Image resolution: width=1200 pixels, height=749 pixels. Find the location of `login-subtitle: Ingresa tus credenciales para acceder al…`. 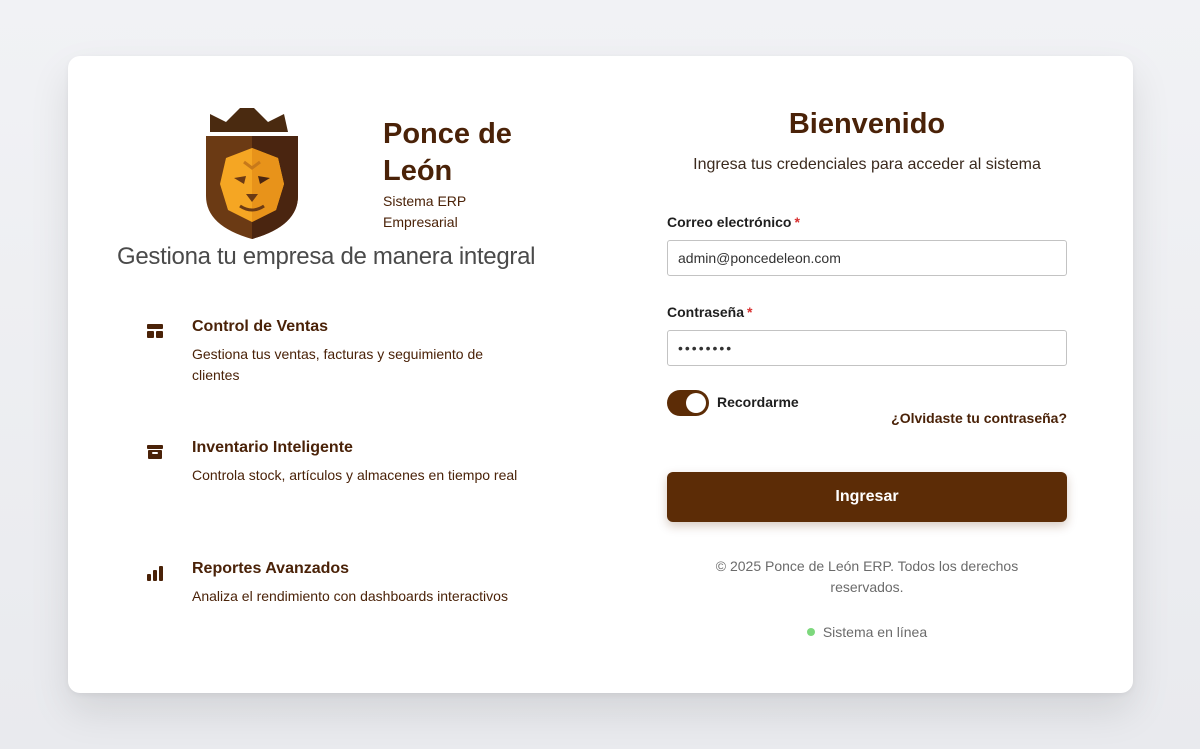

login-subtitle: Ingresa tus credenciales para acceder al… is located at coordinates (867, 164).